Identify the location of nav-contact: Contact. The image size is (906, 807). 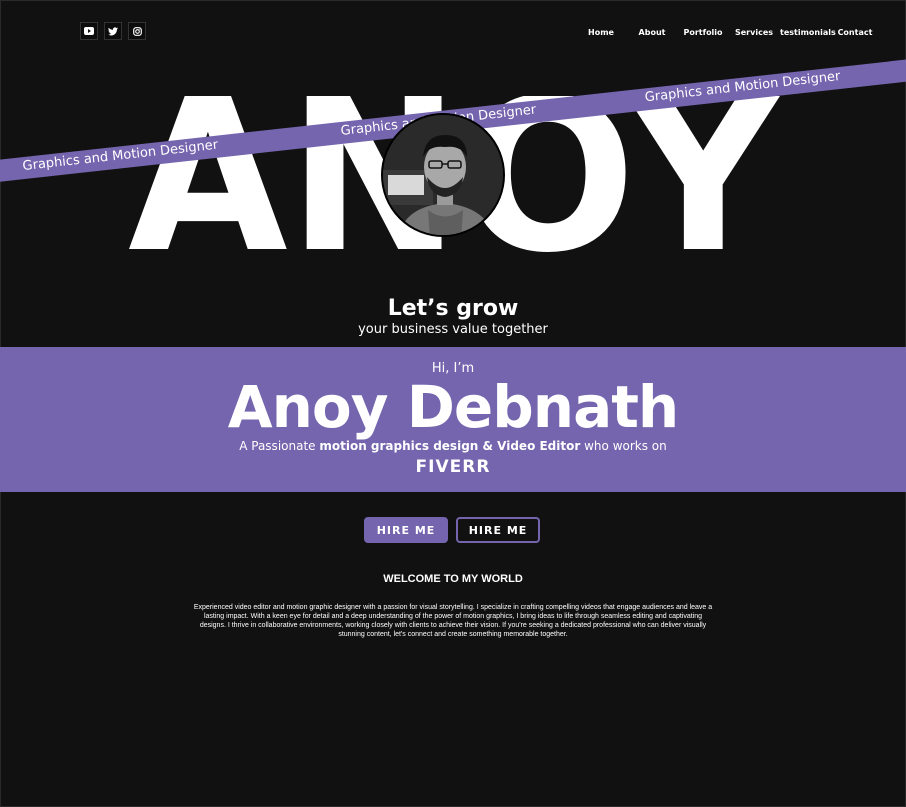
(855, 32).